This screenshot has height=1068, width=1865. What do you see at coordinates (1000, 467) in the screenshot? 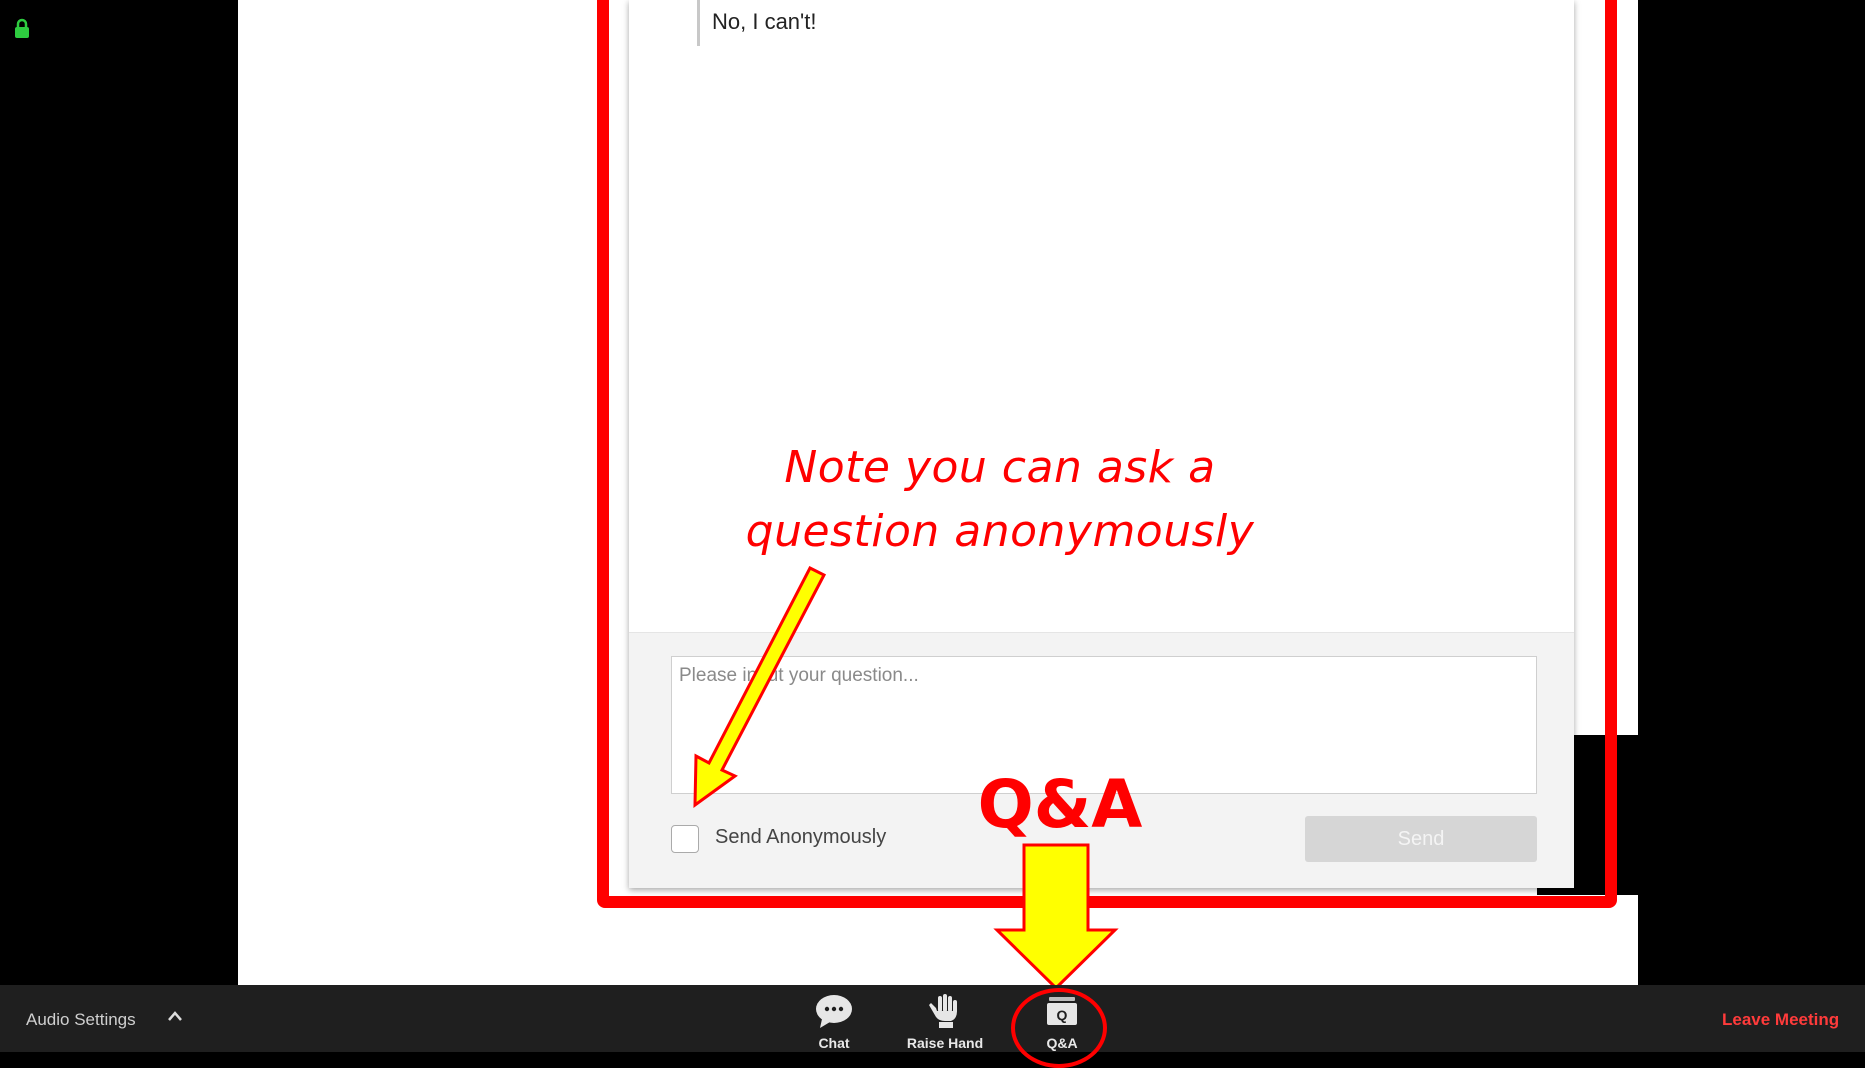
I see `note-line-1: Note you can ask a` at bounding box center [1000, 467].